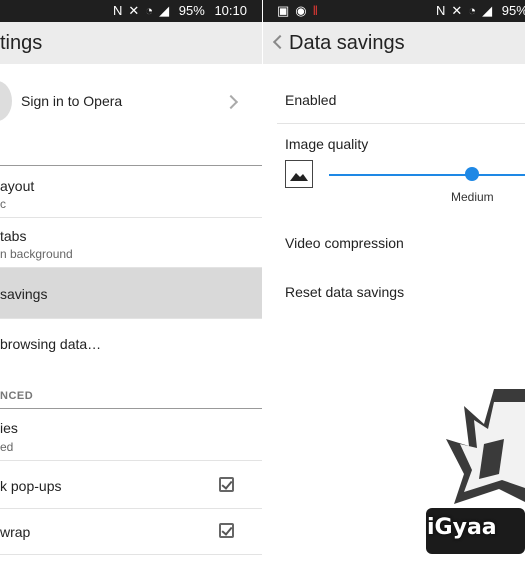 The width and height of the screenshot is (525, 564). I want to click on app-bar: Data savings, so click(394, 43).